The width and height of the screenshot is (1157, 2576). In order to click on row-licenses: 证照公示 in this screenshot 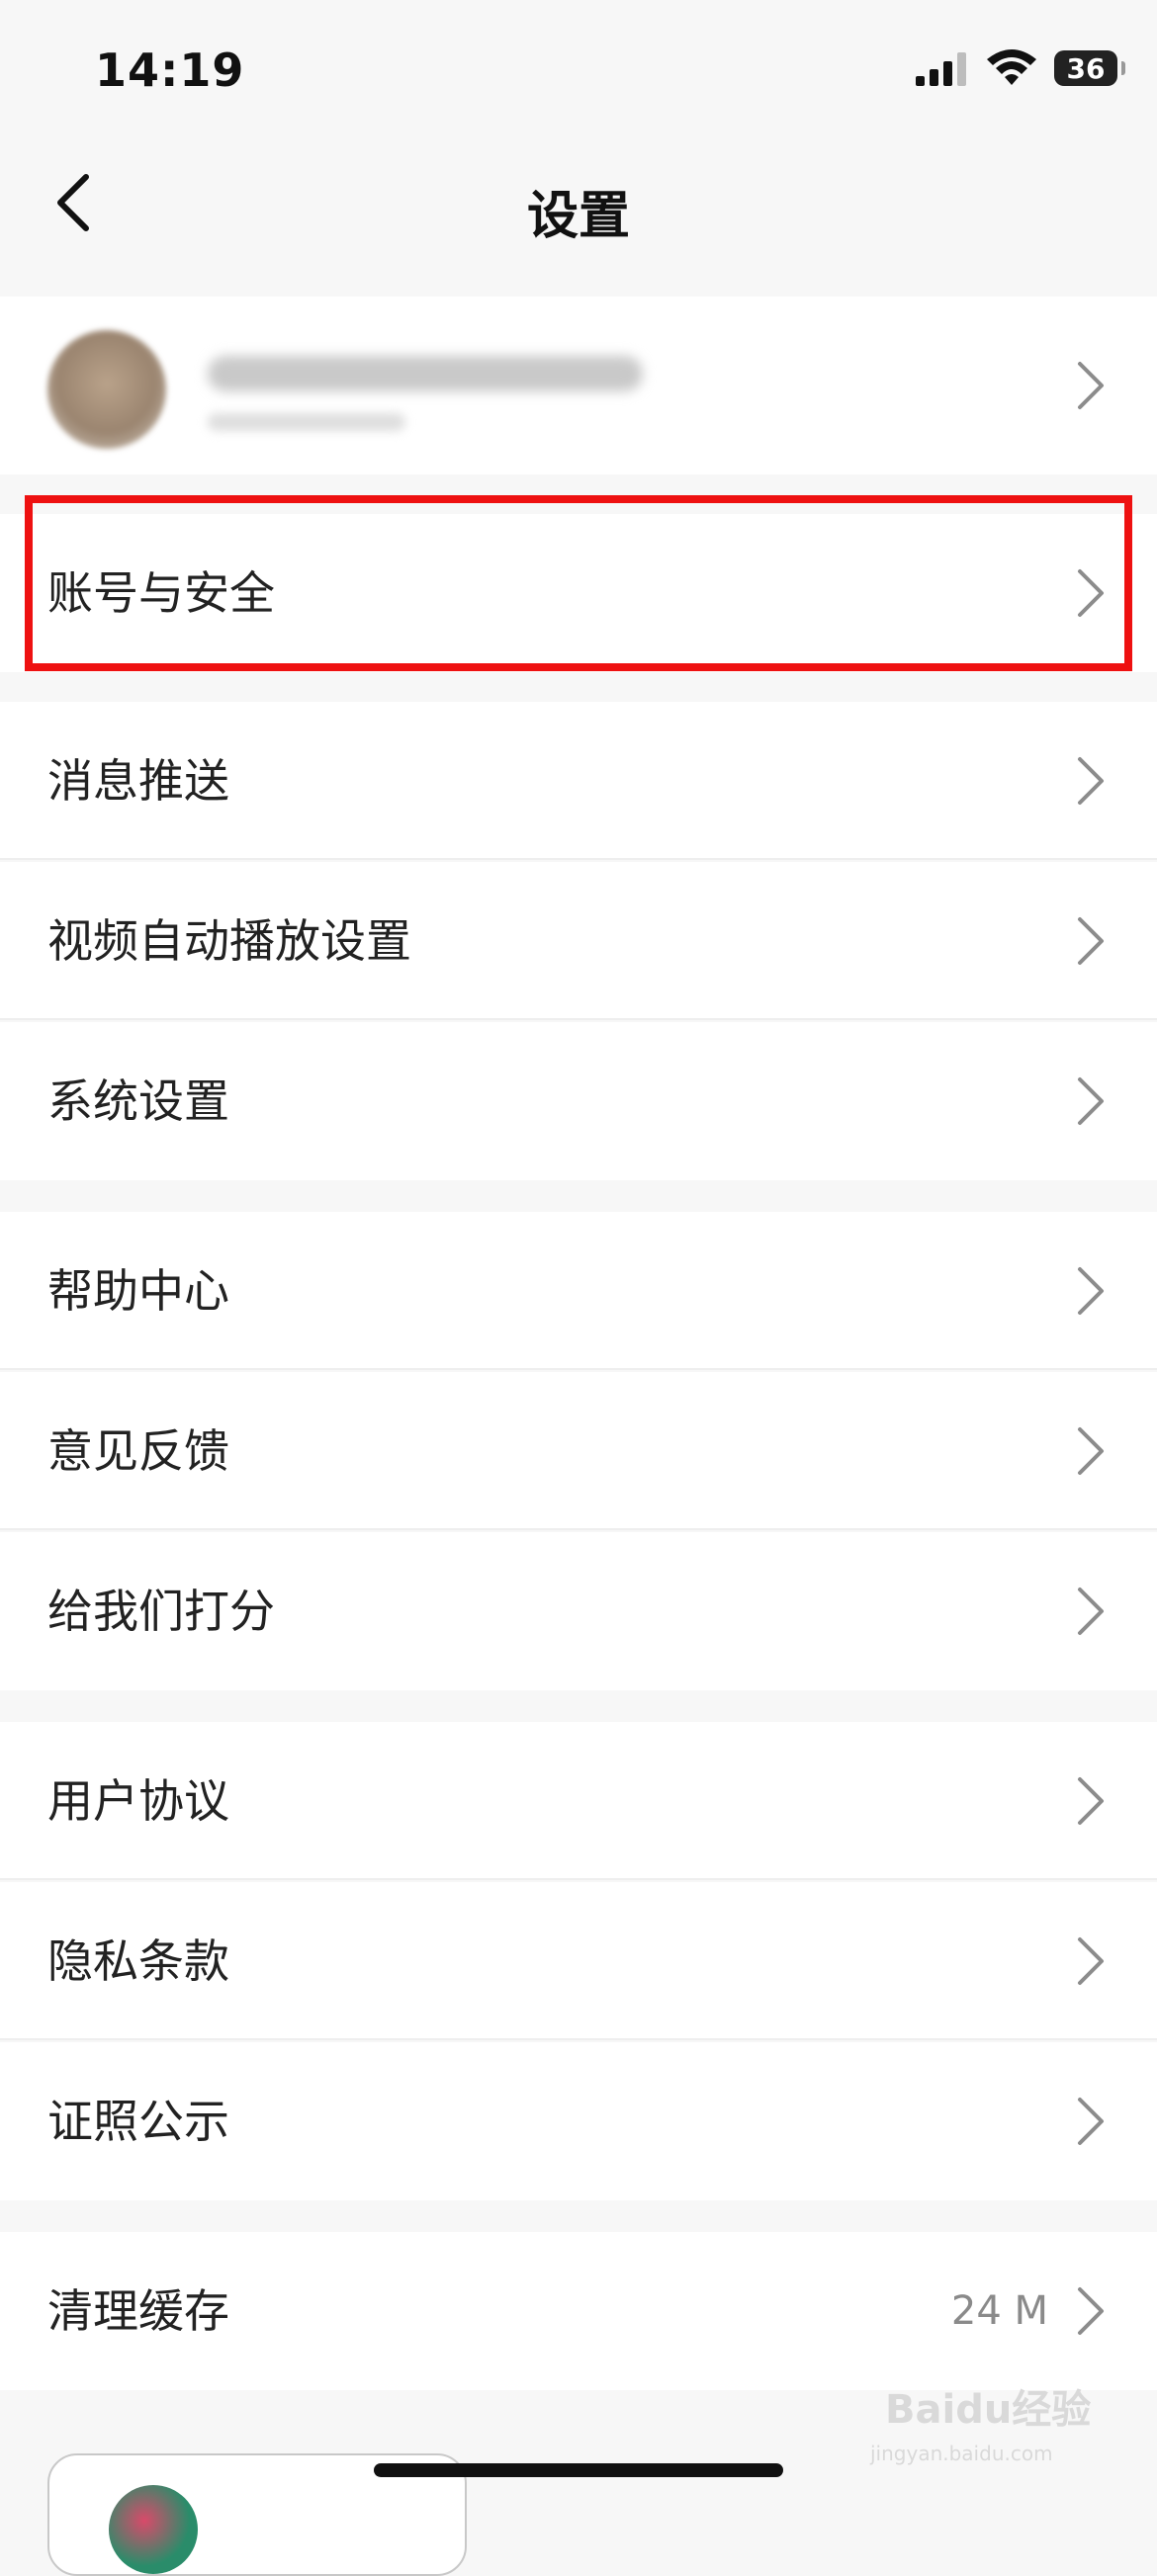, I will do `click(578, 2121)`.